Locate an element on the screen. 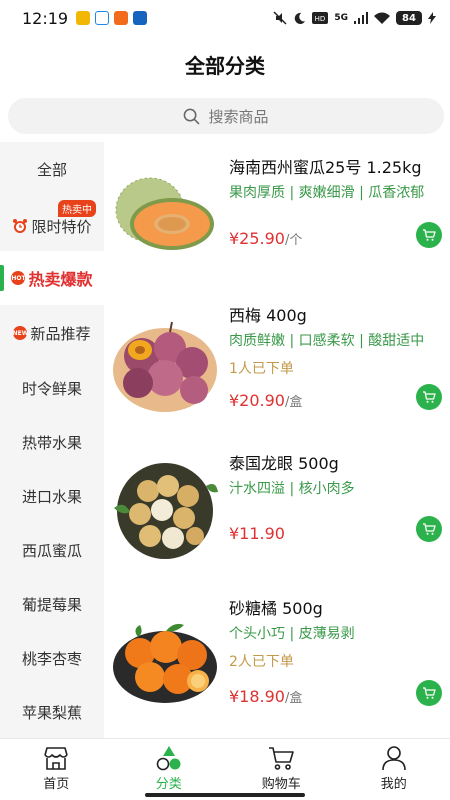  longan-image is located at coordinates (166, 511).